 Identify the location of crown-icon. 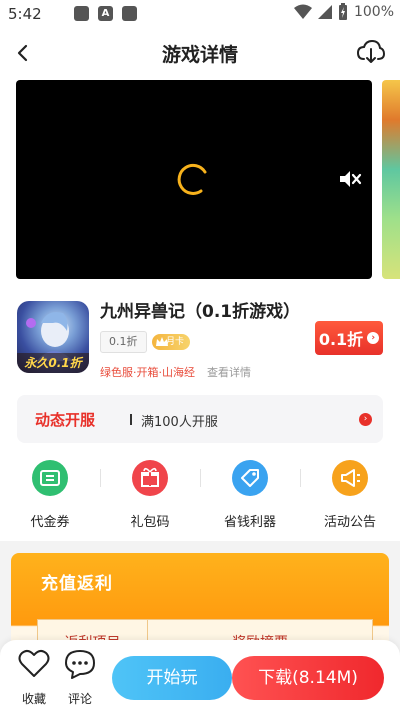
(162, 341).